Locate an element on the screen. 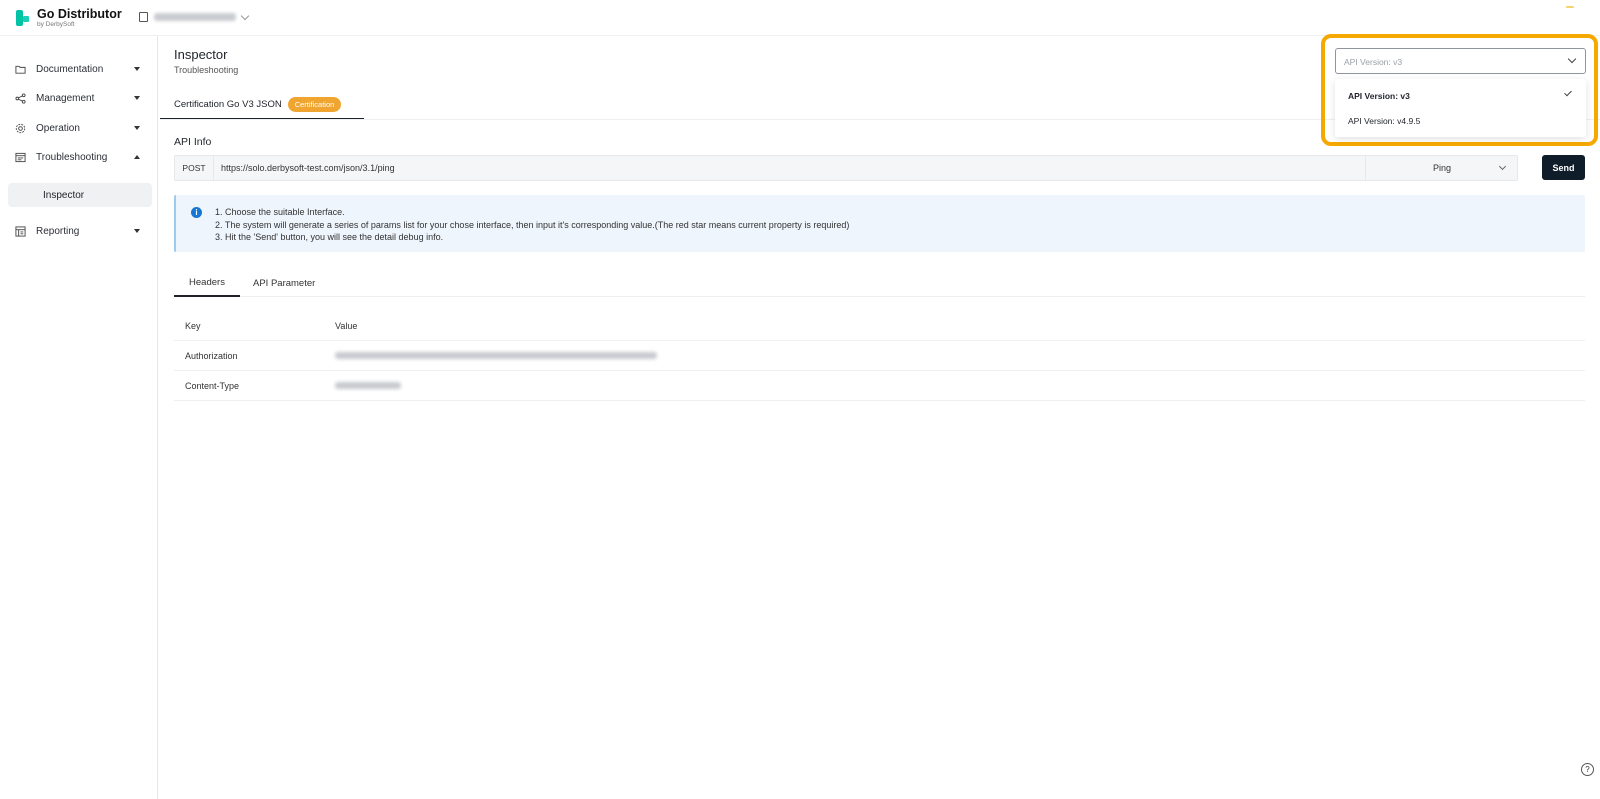 The height and width of the screenshot is (799, 1600). folder-icon is located at coordinates (20, 69).